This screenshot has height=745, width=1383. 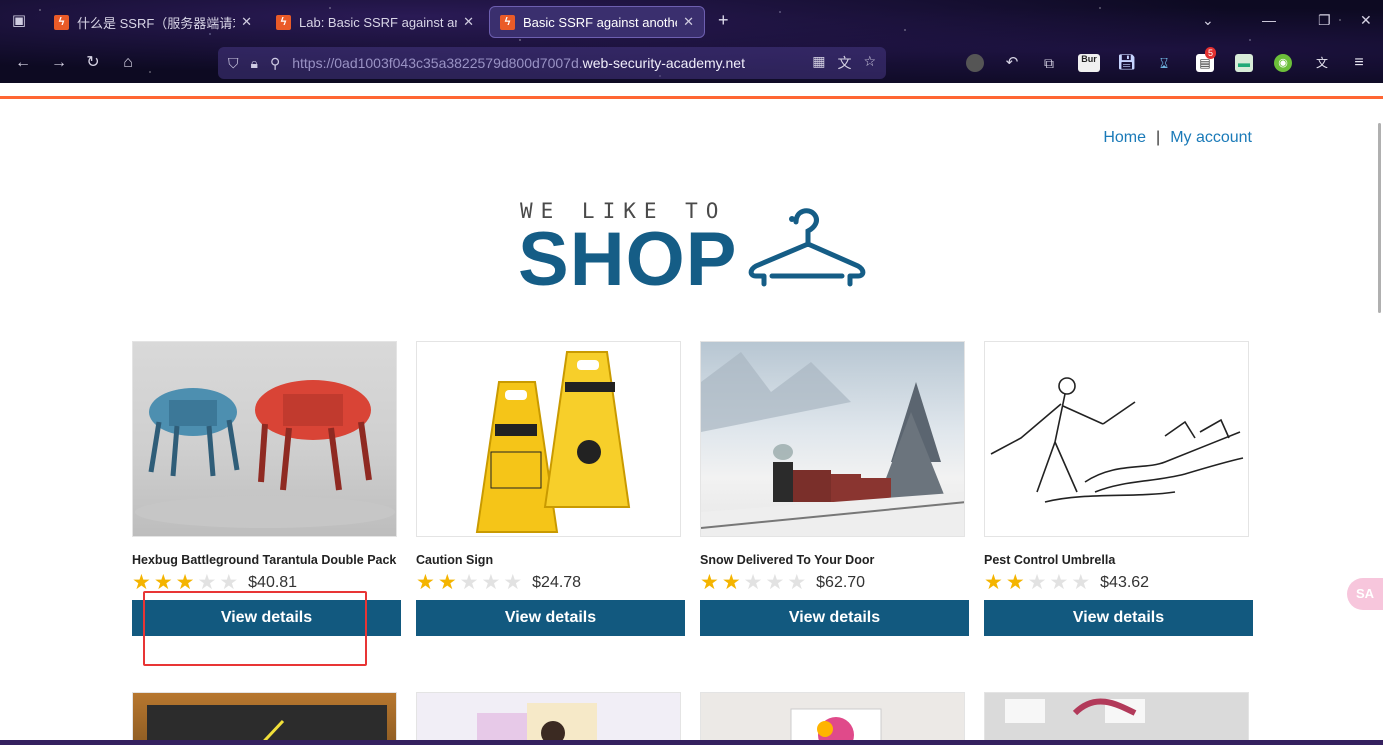 What do you see at coordinates (1379, 218) in the screenshot?
I see `page-scrollbar` at bounding box center [1379, 218].